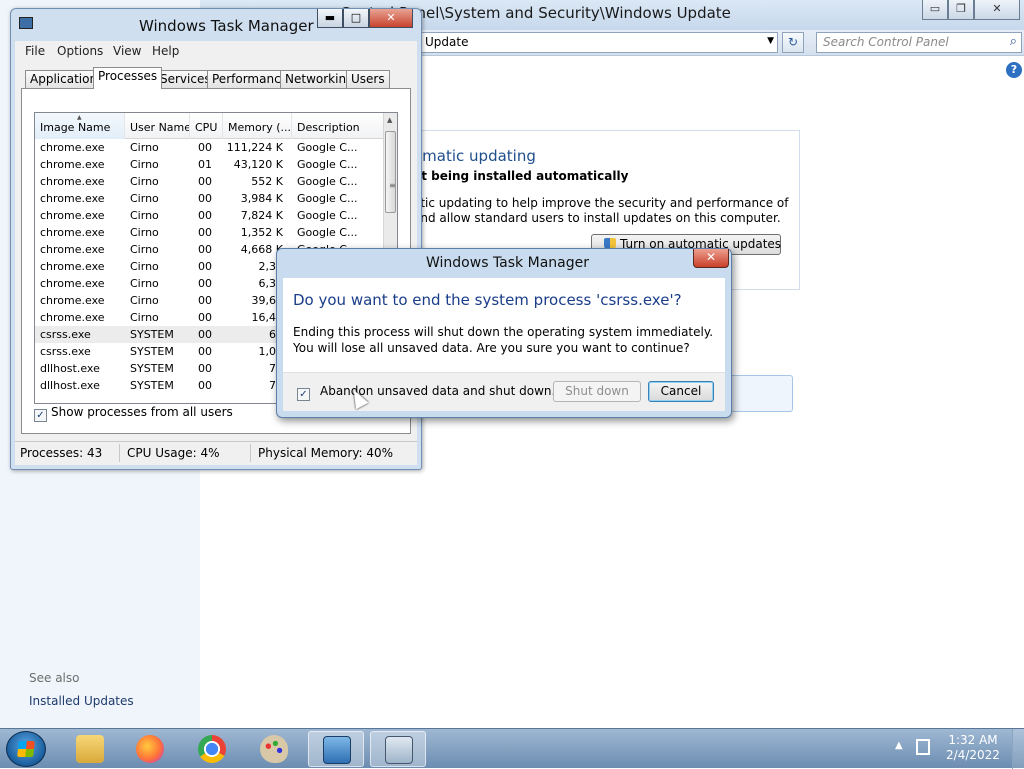 Image resolution: width=1024 pixels, height=769 pixels. I want to click on show-all-processes-checkbox: ✓ Show processes from all users, so click(133, 413).